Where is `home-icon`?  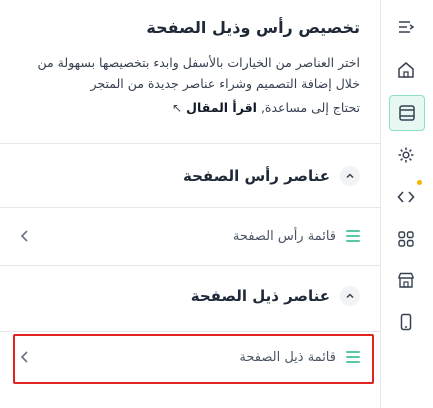 home-icon is located at coordinates (406, 70).